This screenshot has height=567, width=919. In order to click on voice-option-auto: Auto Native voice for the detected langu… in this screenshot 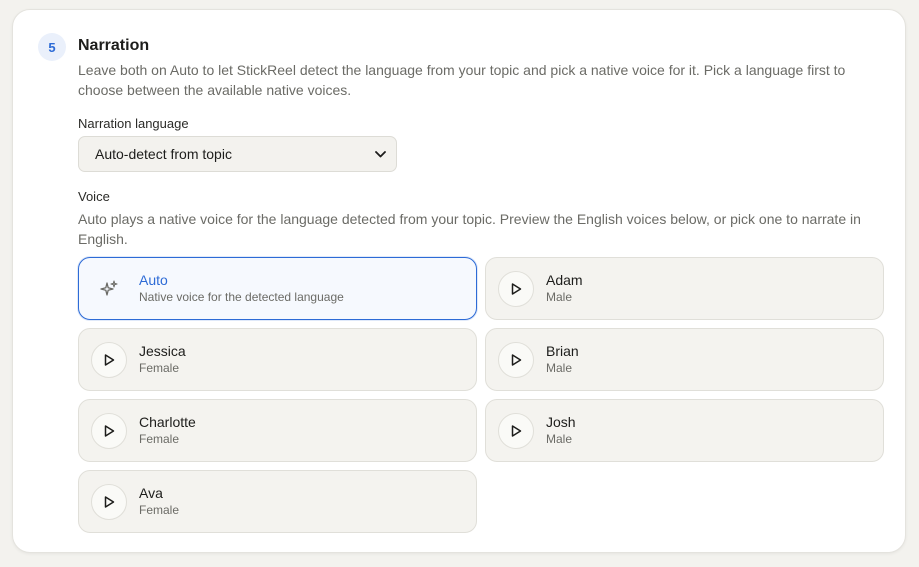, I will do `click(277, 288)`.